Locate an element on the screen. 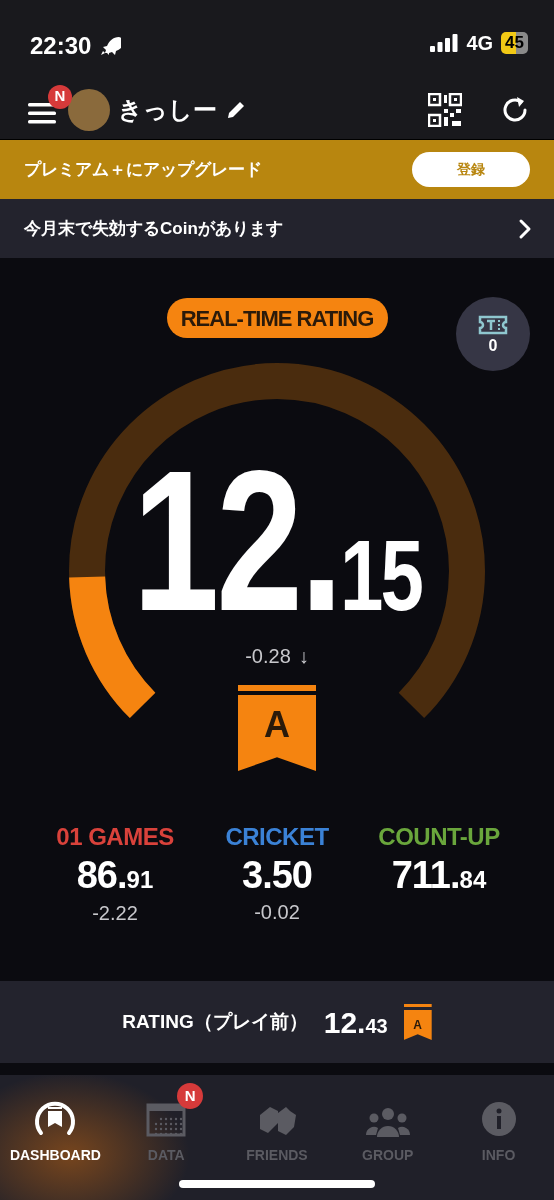 This screenshot has height=1200, width=554. tab-info: INFO is located at coordinates (498, 1125).